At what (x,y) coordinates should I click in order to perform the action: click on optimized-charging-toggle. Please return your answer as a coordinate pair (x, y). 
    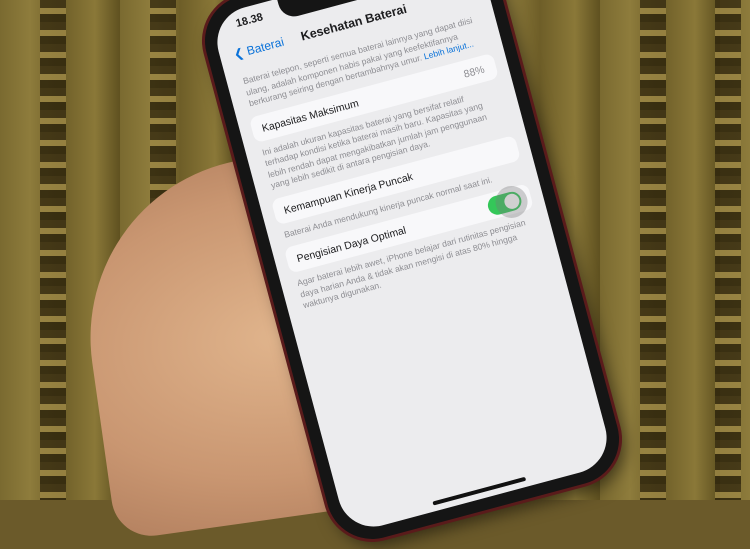
    Looking at the image, I should click on (508, 202).